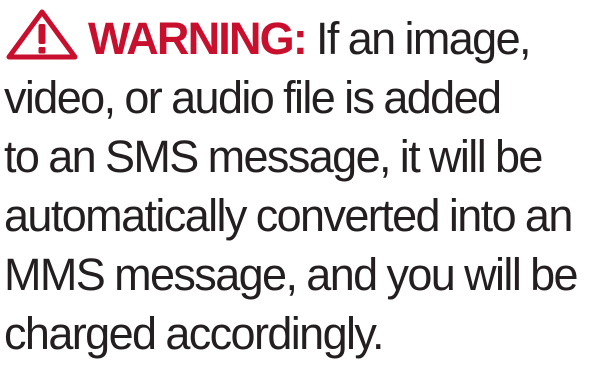 The width and height of the screenshot is (590, 365). What do you see at coordinates (253, 97) in the screenshot?
I see `warning-text-line: video, or audio file is added` at bounding box center [253, 97].